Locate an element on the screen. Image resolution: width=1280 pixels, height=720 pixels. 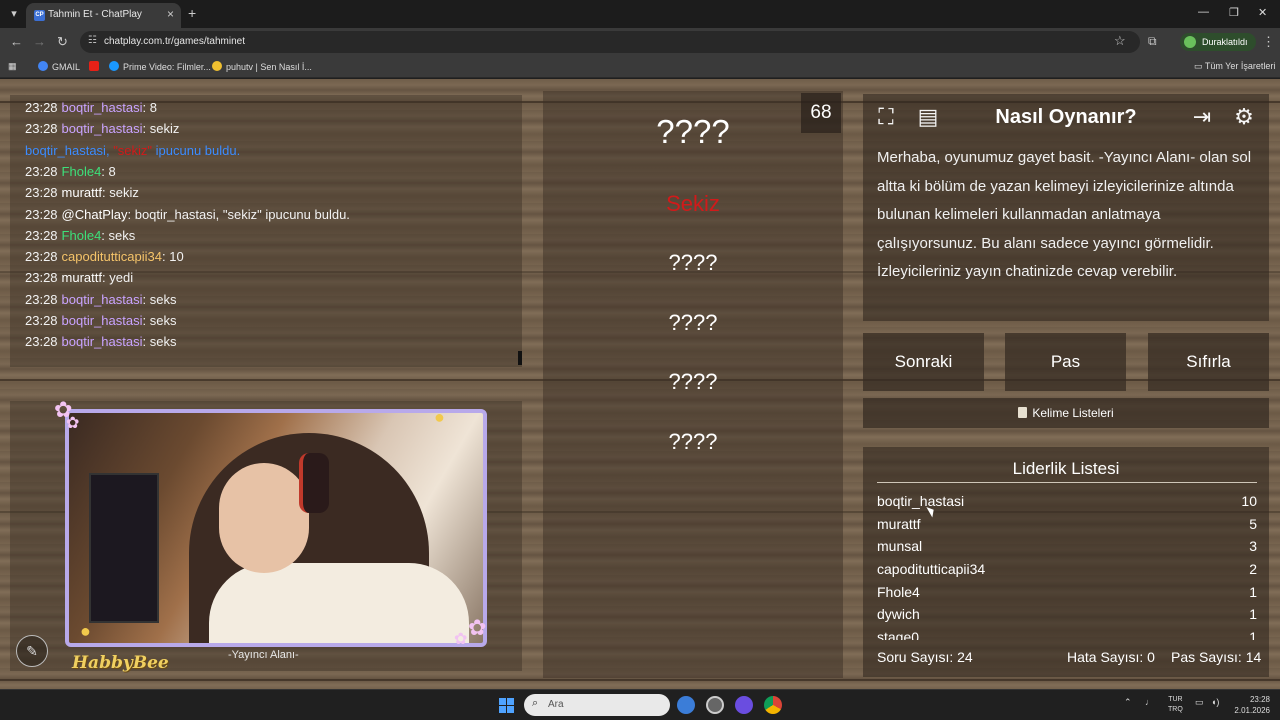
gear-icon: ⚙ is located at coordinates (1244, 117).